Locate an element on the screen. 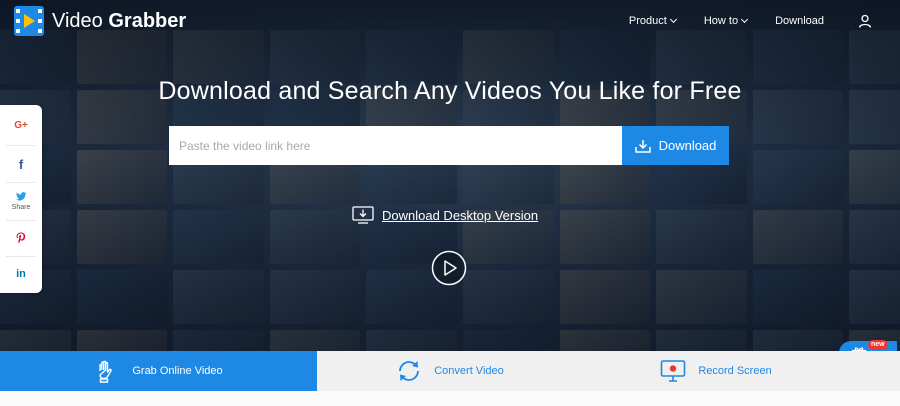 This screenshot has width=900, height=406. tab-grab-label: Grab Online Video is located at coordinates (177, 371).